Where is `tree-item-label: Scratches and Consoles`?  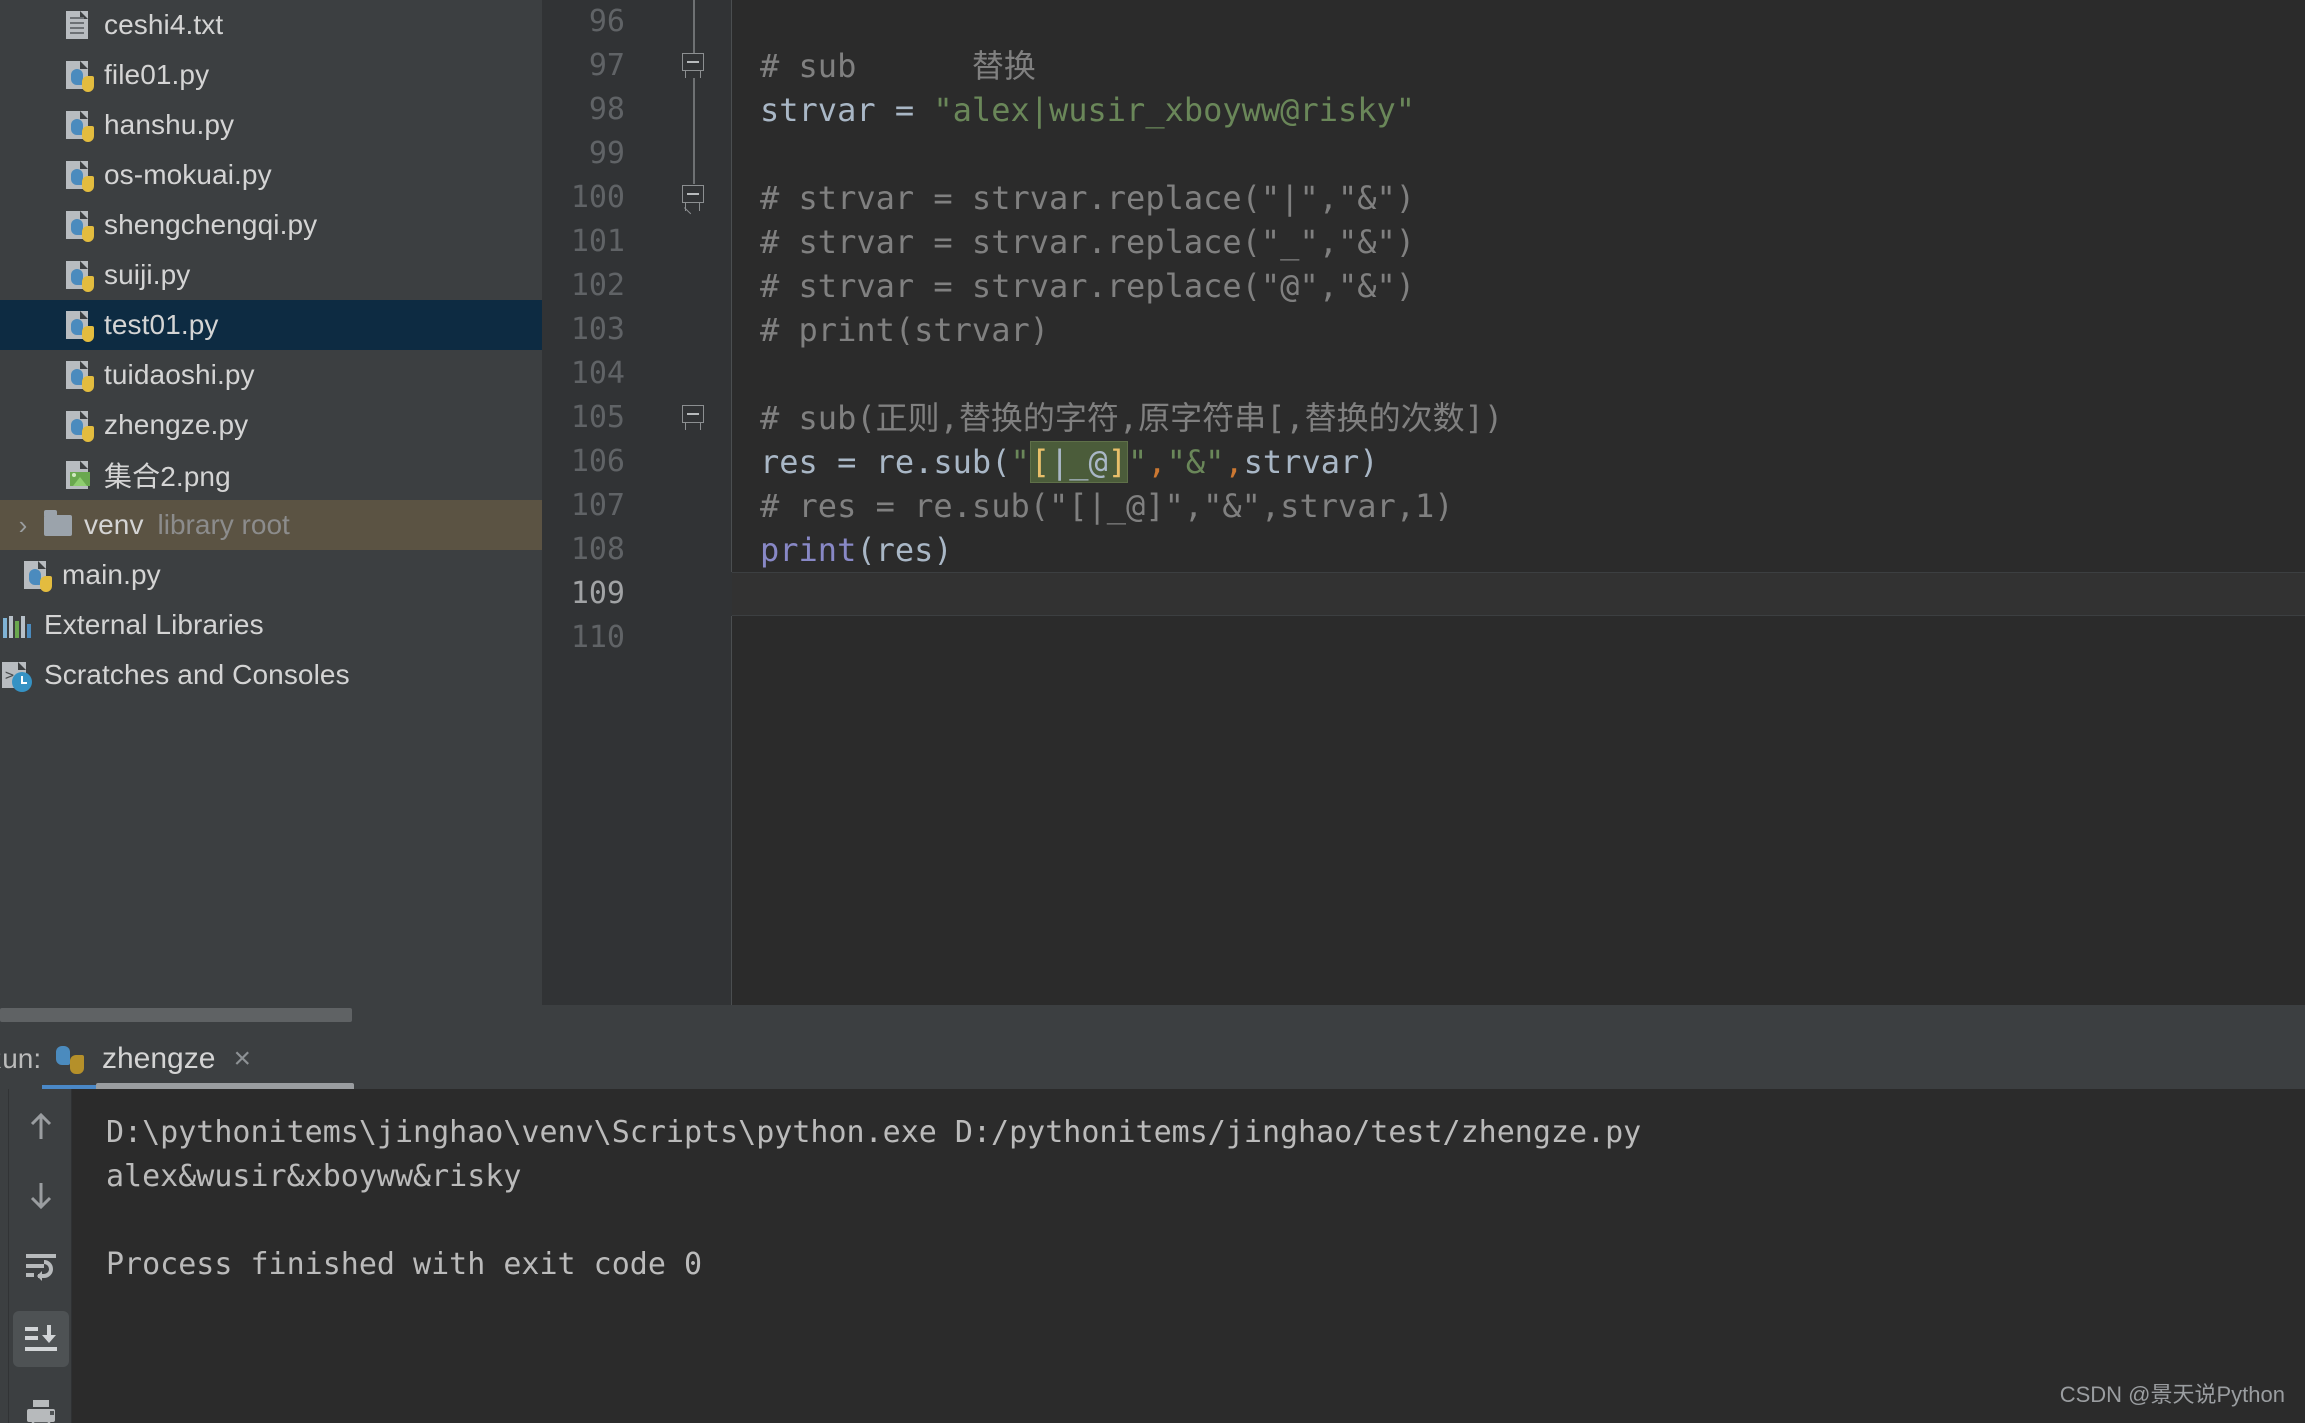
tree-item-label: Scratches and Consoles is located at coordinates (197, 674).